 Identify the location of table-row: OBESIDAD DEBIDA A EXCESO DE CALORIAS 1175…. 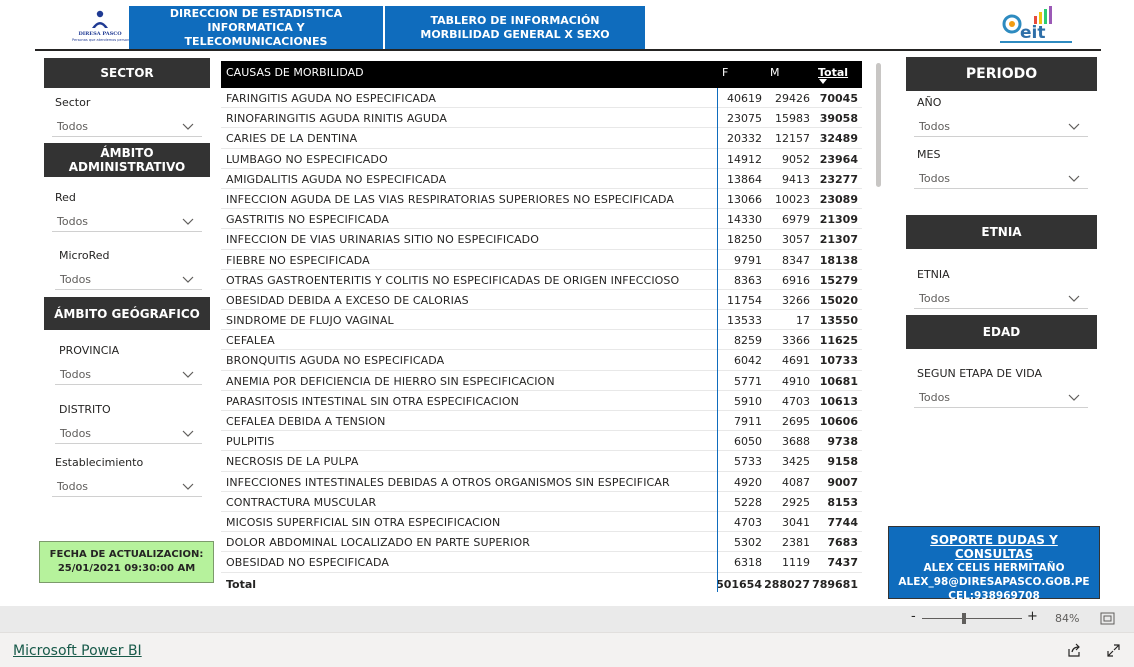
(541, 300).